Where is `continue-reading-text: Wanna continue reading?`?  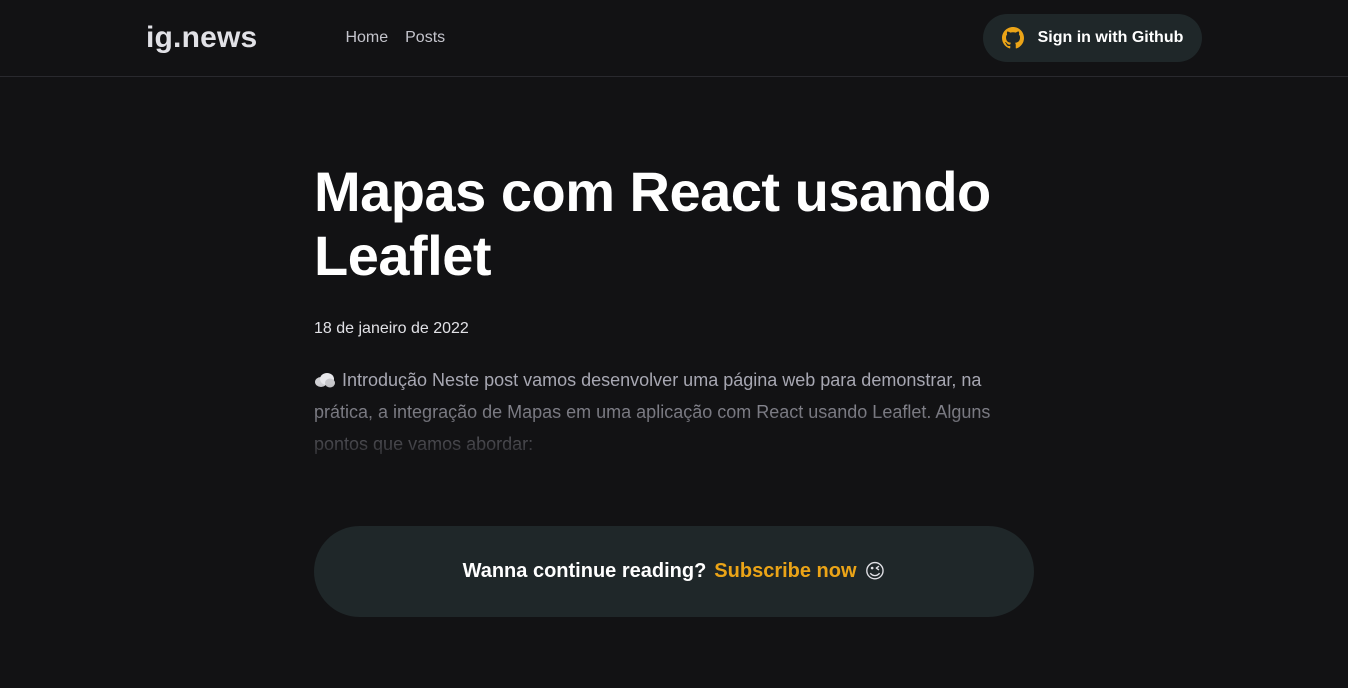 continue-reading-text: Wanna continue reading? is located at coordinates (584, 571).